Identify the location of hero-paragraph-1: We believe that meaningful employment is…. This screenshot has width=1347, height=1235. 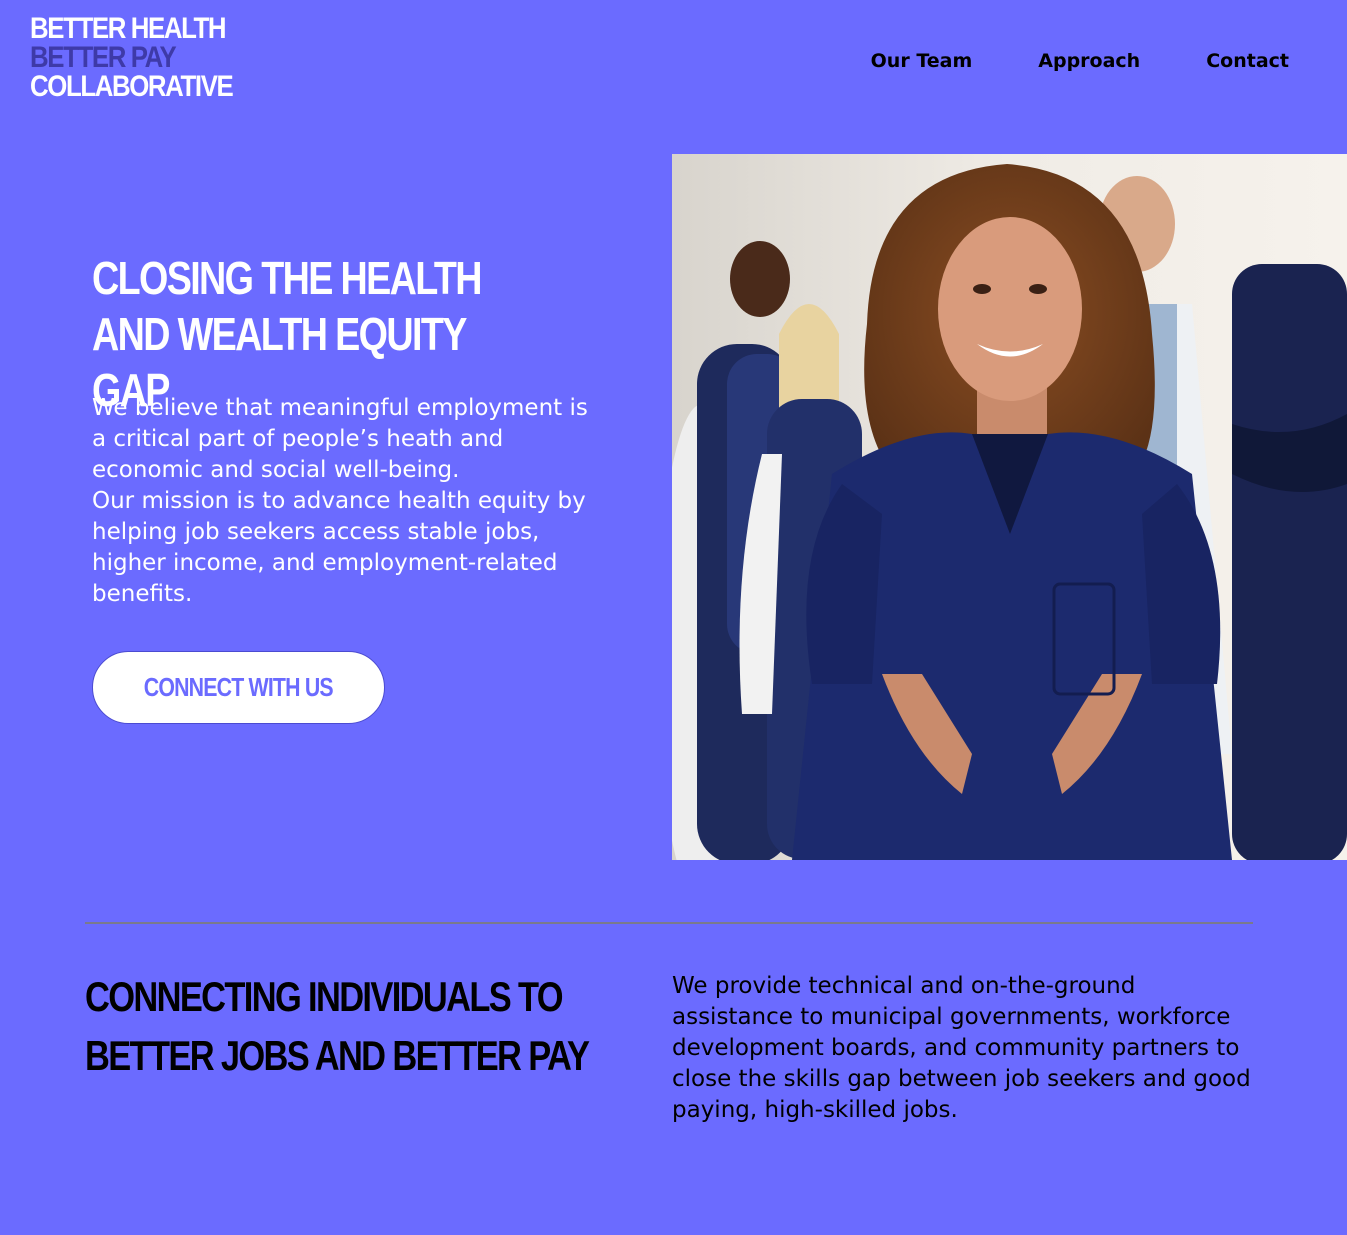
(340, 439).